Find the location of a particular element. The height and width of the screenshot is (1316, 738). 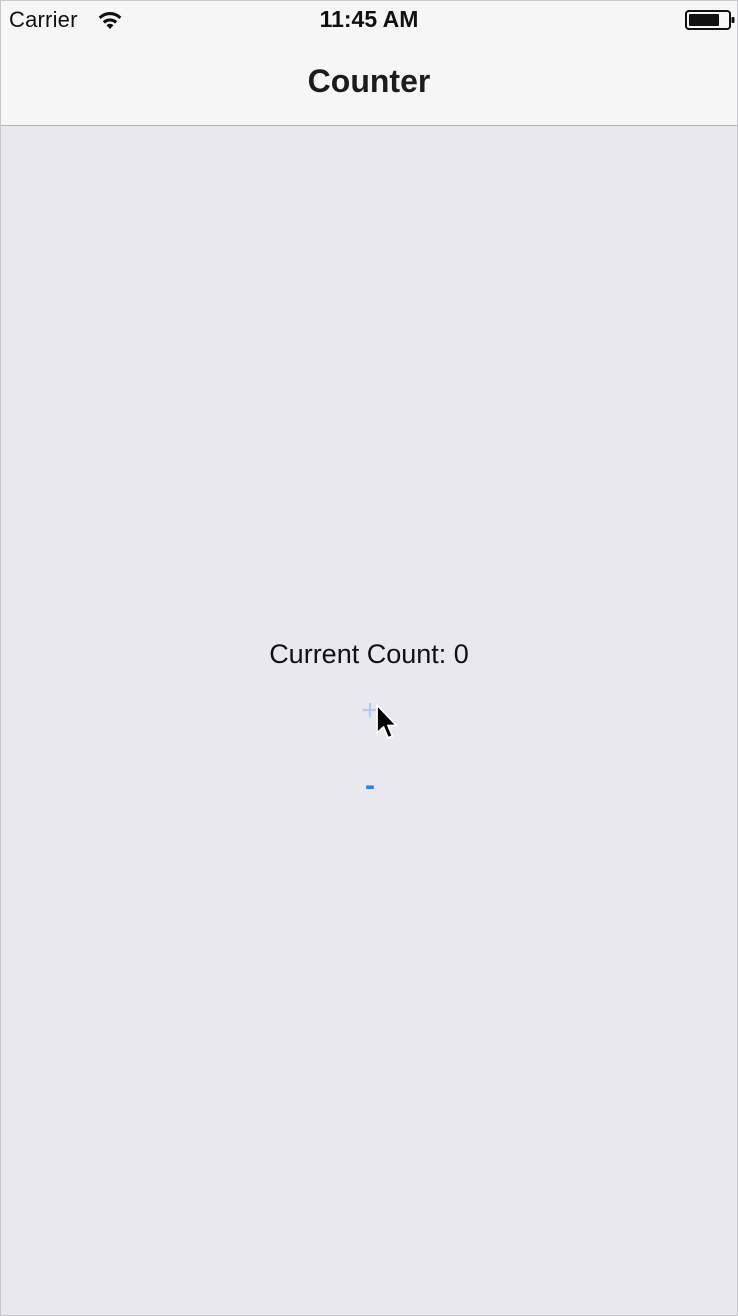

status-time: 11:45 AM is located at coordinates (369, 19).